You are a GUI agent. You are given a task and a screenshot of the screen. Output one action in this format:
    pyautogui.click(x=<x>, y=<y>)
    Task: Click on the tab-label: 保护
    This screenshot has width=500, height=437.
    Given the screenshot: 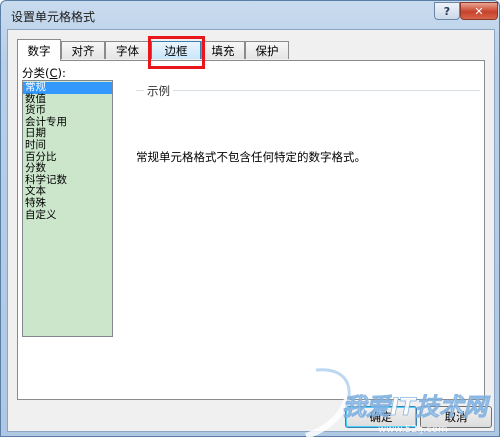 What is the action you would take?
    pyautogui.click(x=267, y=50)
    